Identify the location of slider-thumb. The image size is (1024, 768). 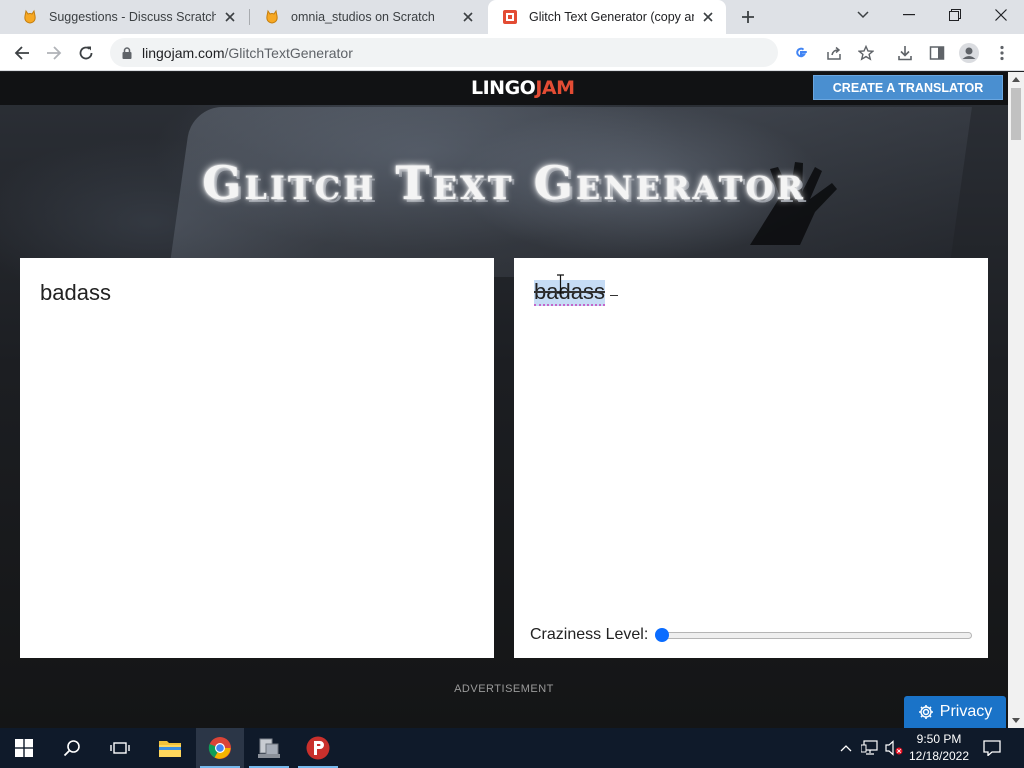
(662, 635).